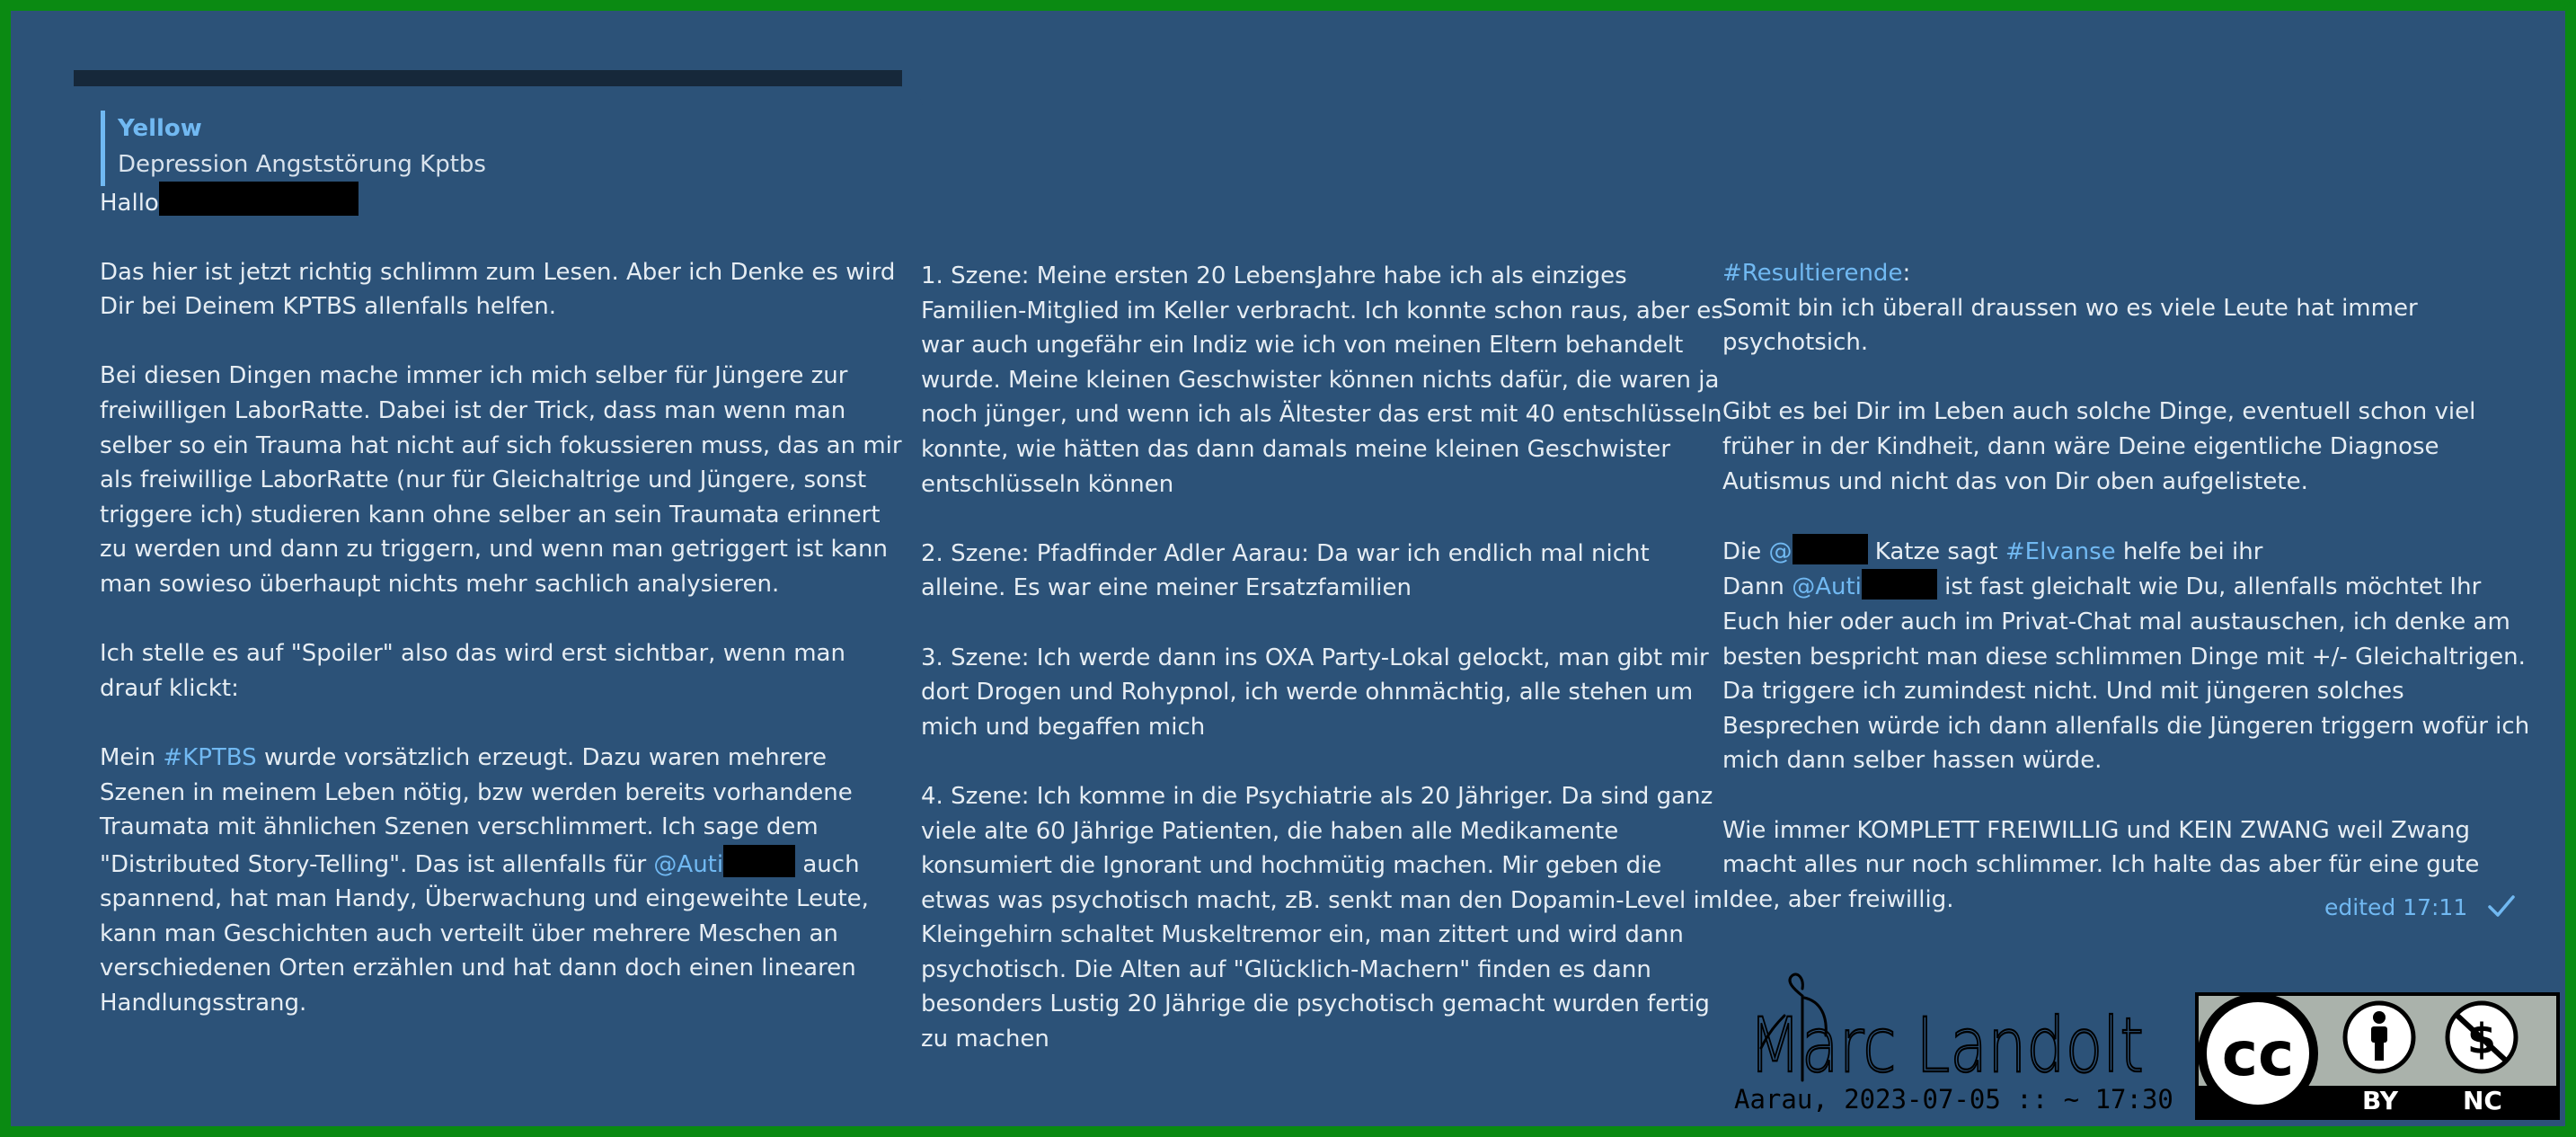 Image resolution: width=2576 pixels, height=1137 pixels. What do you see at coordinates (302, 165) in the screenshot?
I see `reply-preview-text: Depression Angststörung Kptbs` at bounding box center [302, 165].